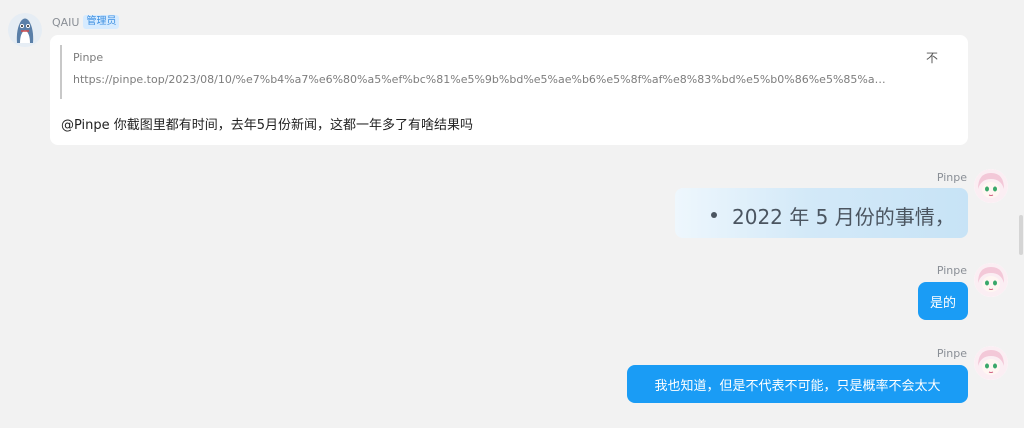 The height and width of the screenshot is (428, 1024). Describe the element at coordinates (714, 215) in the screenshot. I see `bullet-icon` at that location.